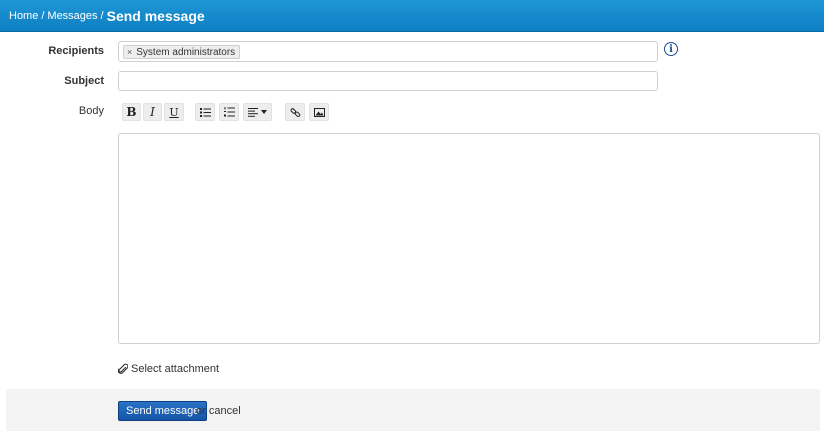 This screenshot has height=445, width=824. I want to click on bulleted-list-icon, so click(205, 112).